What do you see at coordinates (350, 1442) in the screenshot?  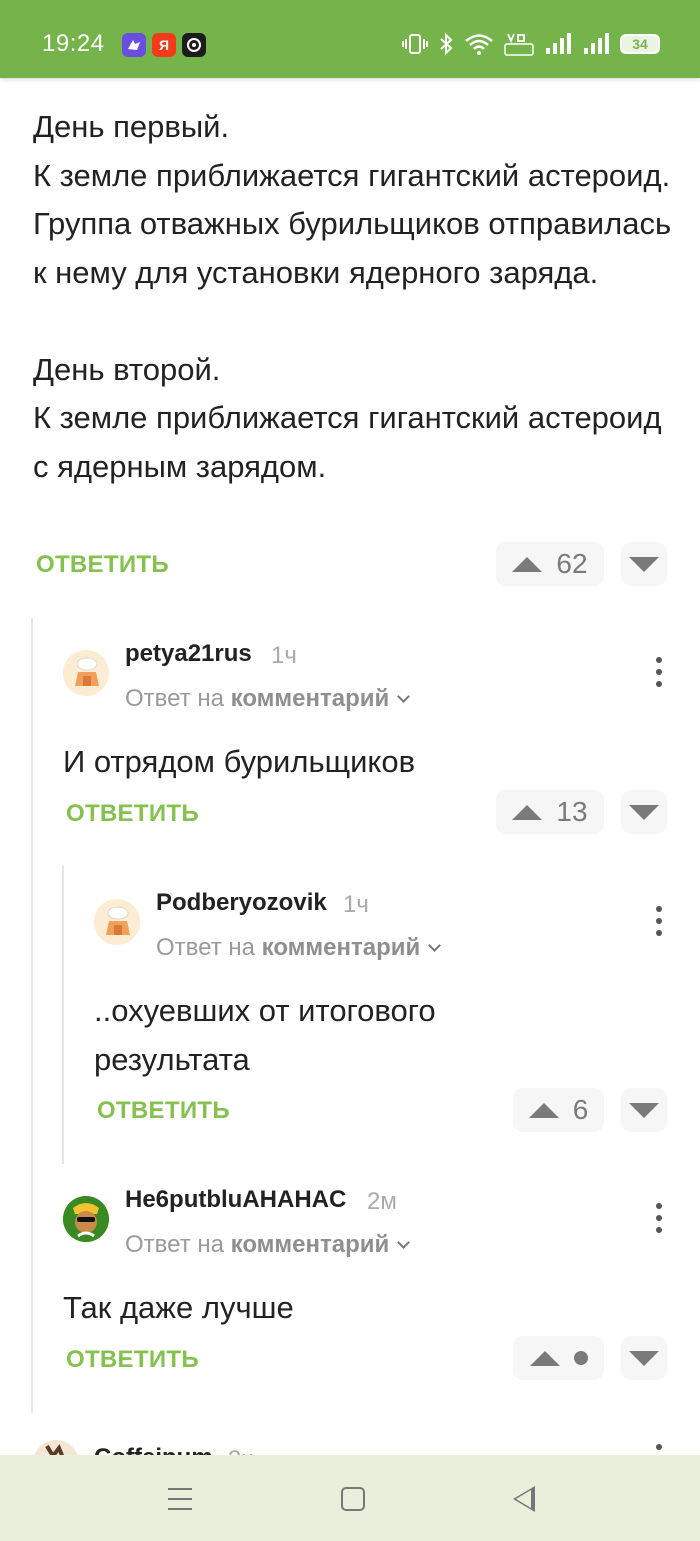 I see `partial-comment: Coffeinum 2ч` at bounding box center [350, 1442].